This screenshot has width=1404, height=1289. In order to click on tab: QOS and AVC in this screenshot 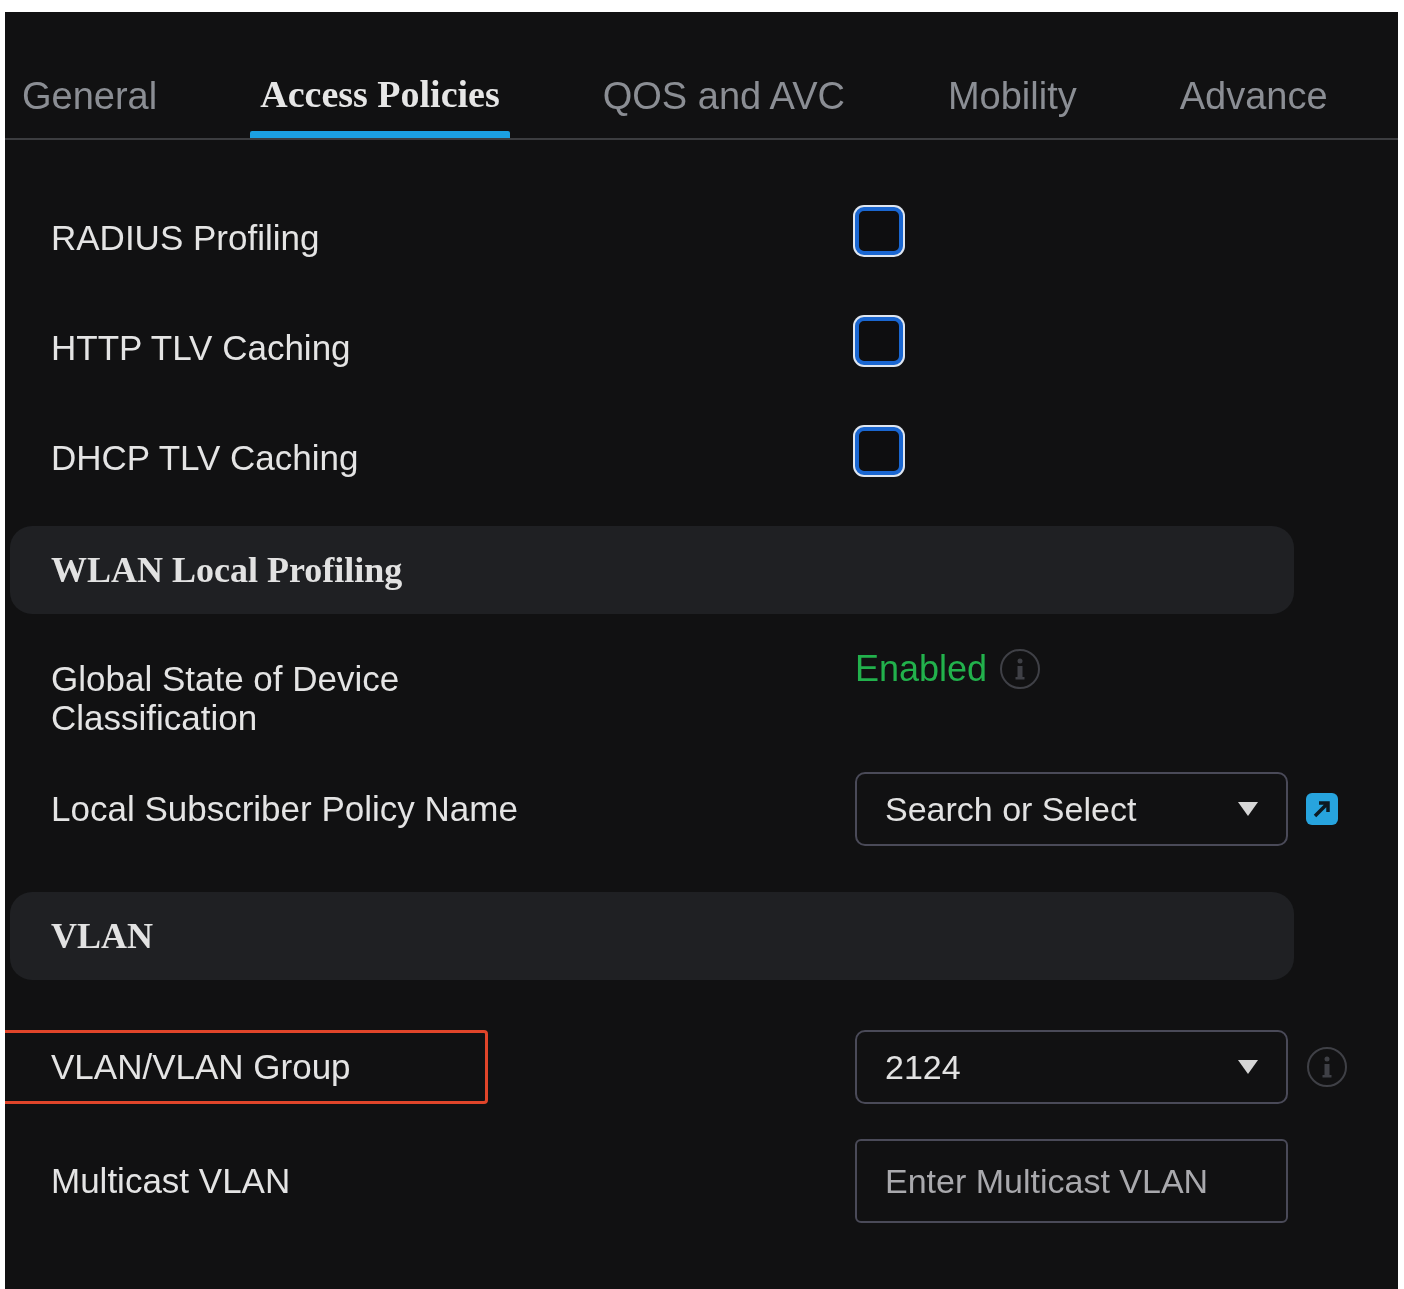, I will do `click(723, 75)`.